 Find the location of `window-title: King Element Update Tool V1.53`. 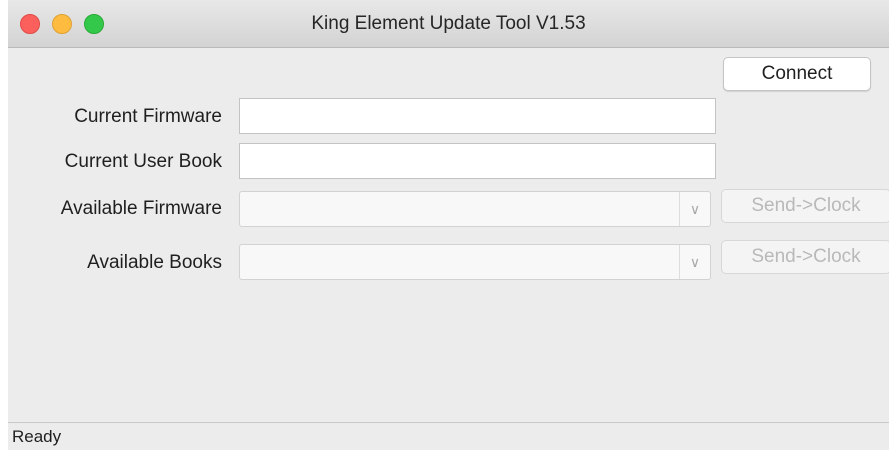

window-title: King Element Update Tool V1.53 is located at coordinates (448, 23).